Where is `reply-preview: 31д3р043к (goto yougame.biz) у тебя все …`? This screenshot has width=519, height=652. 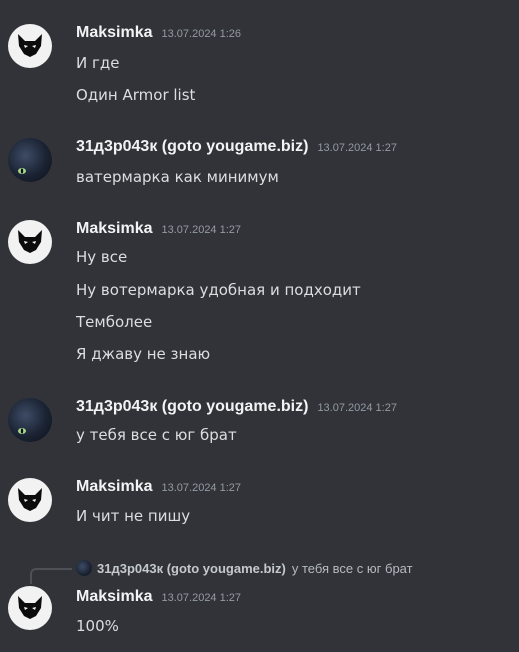
reply-preview: 31д3р043к (goto yougame.biz) у тебя все … is located at coordinates (244, 568).